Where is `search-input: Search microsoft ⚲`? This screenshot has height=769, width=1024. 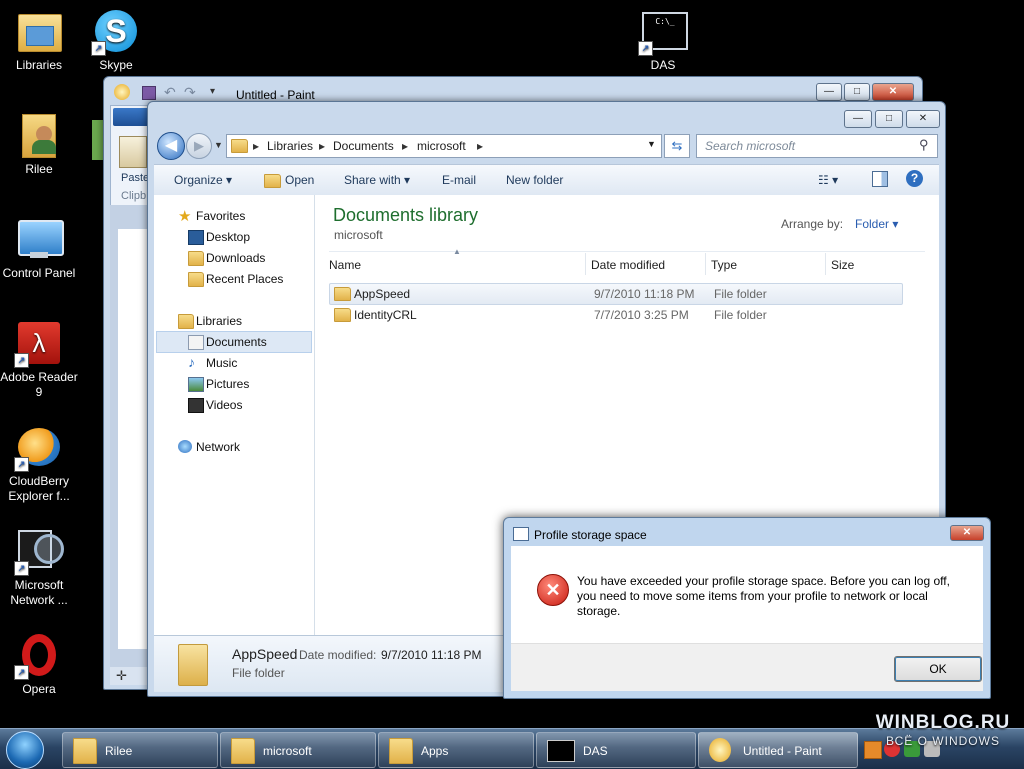 search-input: Search microsoft ⚲ is located at coordinates (817, 146).